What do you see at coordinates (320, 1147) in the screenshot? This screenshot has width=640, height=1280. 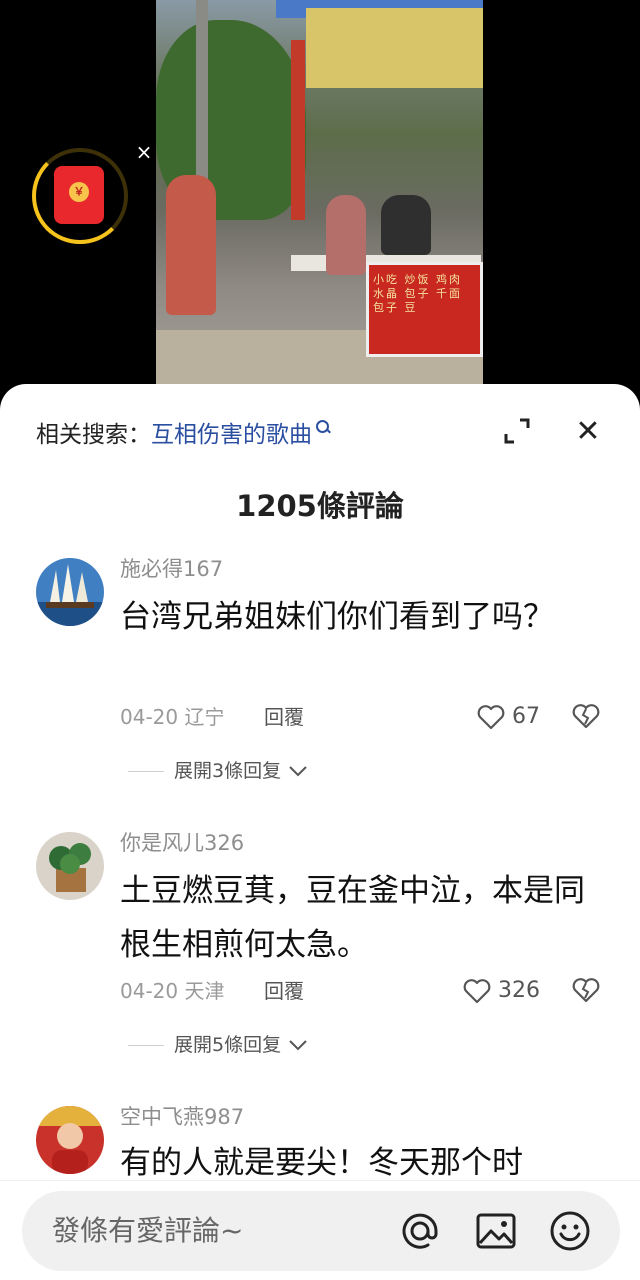 I see `comment-item: 空中飞燕987 有的人就是要尖！冬天那个时` at bounding box center [320, 1147].